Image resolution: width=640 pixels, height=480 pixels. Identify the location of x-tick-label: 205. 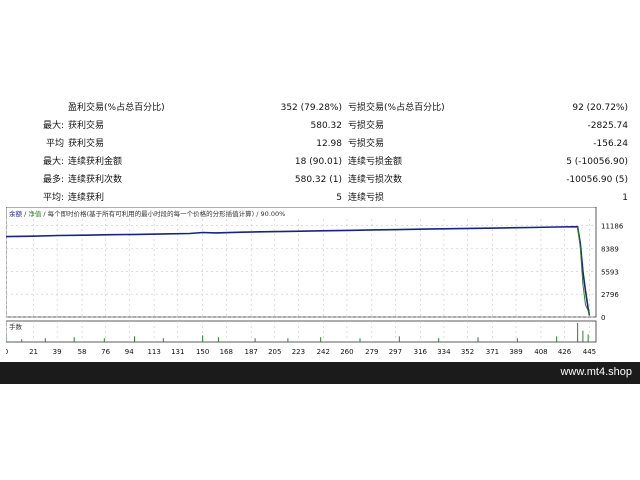
(274, 352).